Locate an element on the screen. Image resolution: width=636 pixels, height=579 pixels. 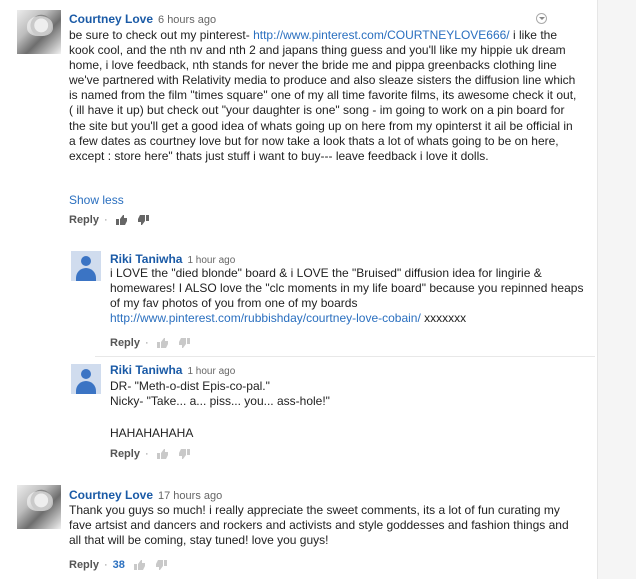
comment-actions: Reply · 38 is located at coordinates (121, 565).